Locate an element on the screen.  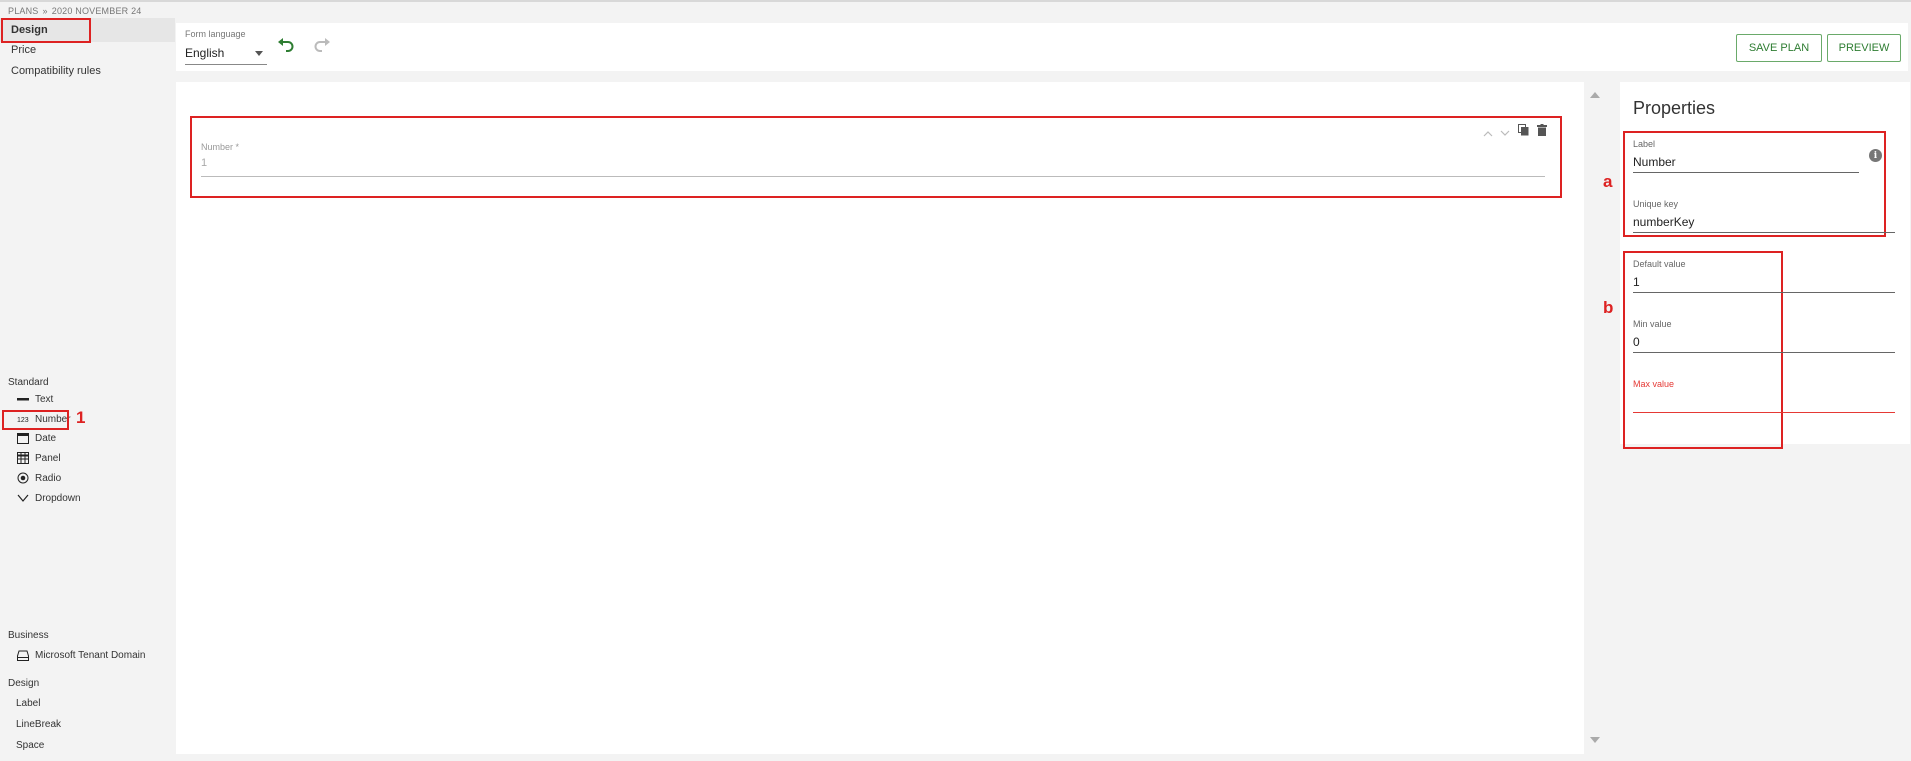
scroll-up-icon is located at coordinates (1595, 95).